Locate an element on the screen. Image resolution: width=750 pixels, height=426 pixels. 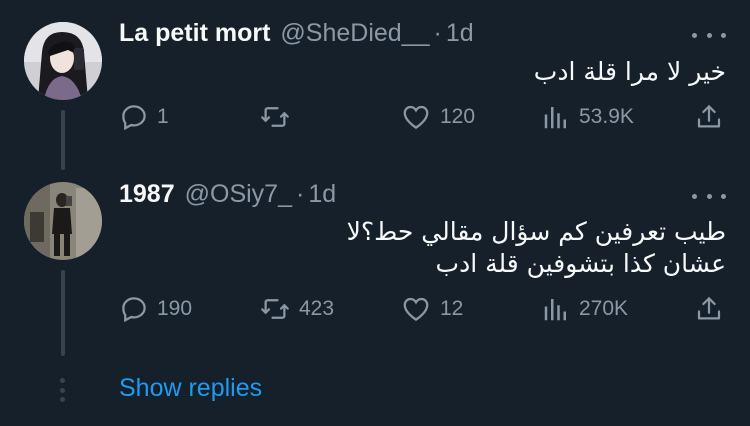
thread-ellipsis-icon is located at coordinates (63, 390).